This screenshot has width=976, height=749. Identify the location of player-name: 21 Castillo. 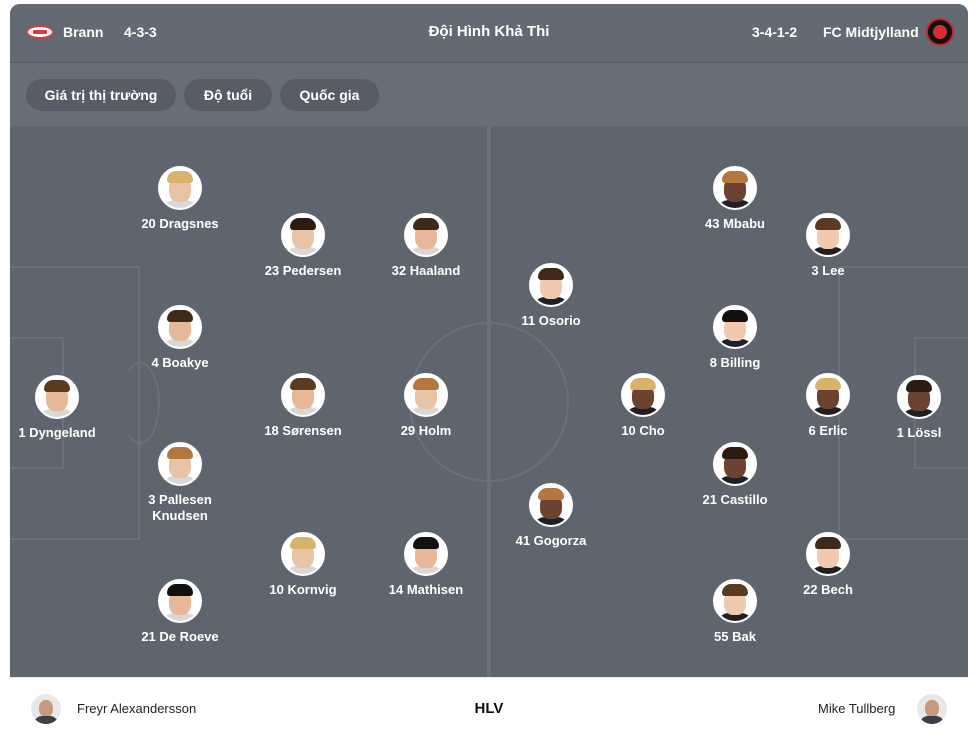
(735, 499).